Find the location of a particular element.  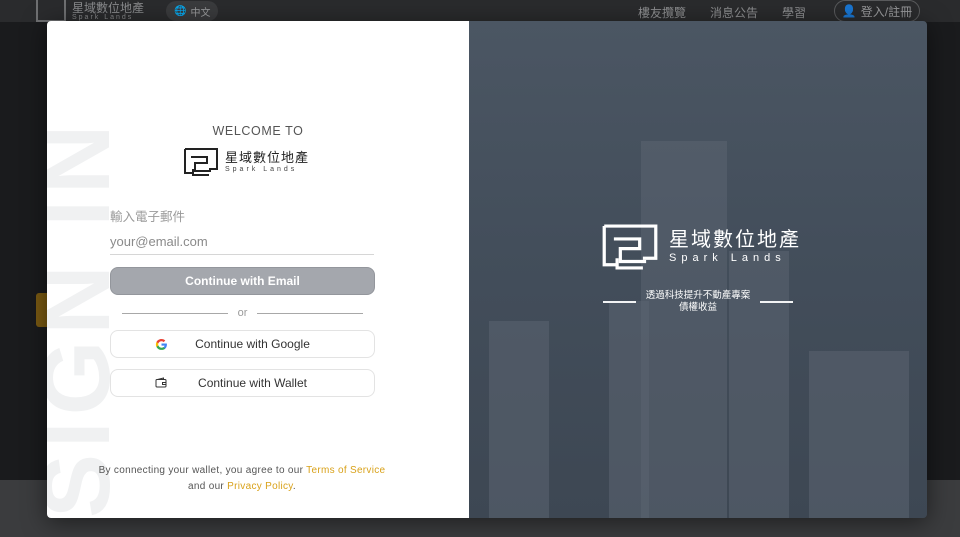

welcome-heading: WELCOME TO is located at coordinates (258, 131).